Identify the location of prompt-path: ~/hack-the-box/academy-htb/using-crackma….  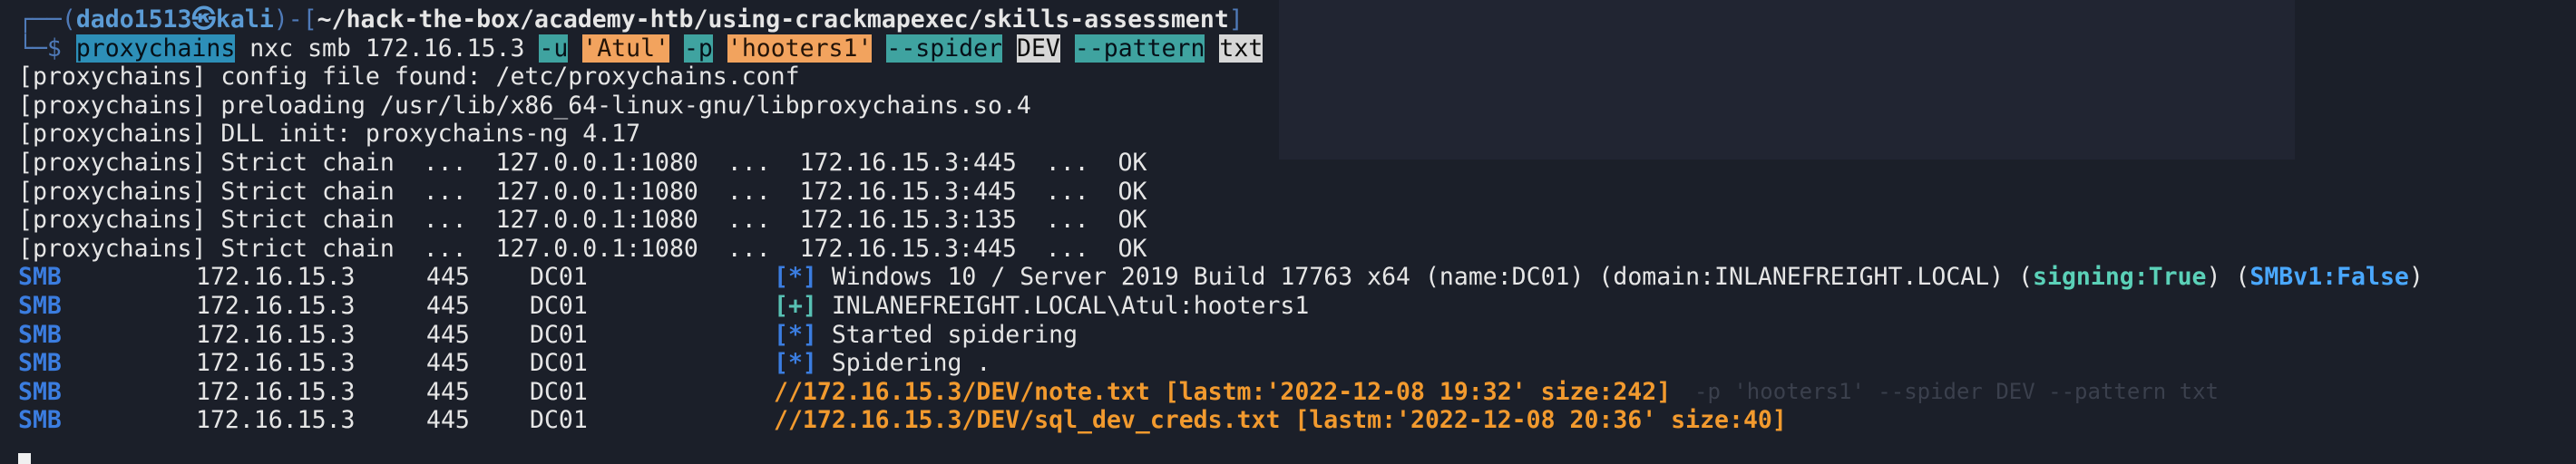
(773, 19).